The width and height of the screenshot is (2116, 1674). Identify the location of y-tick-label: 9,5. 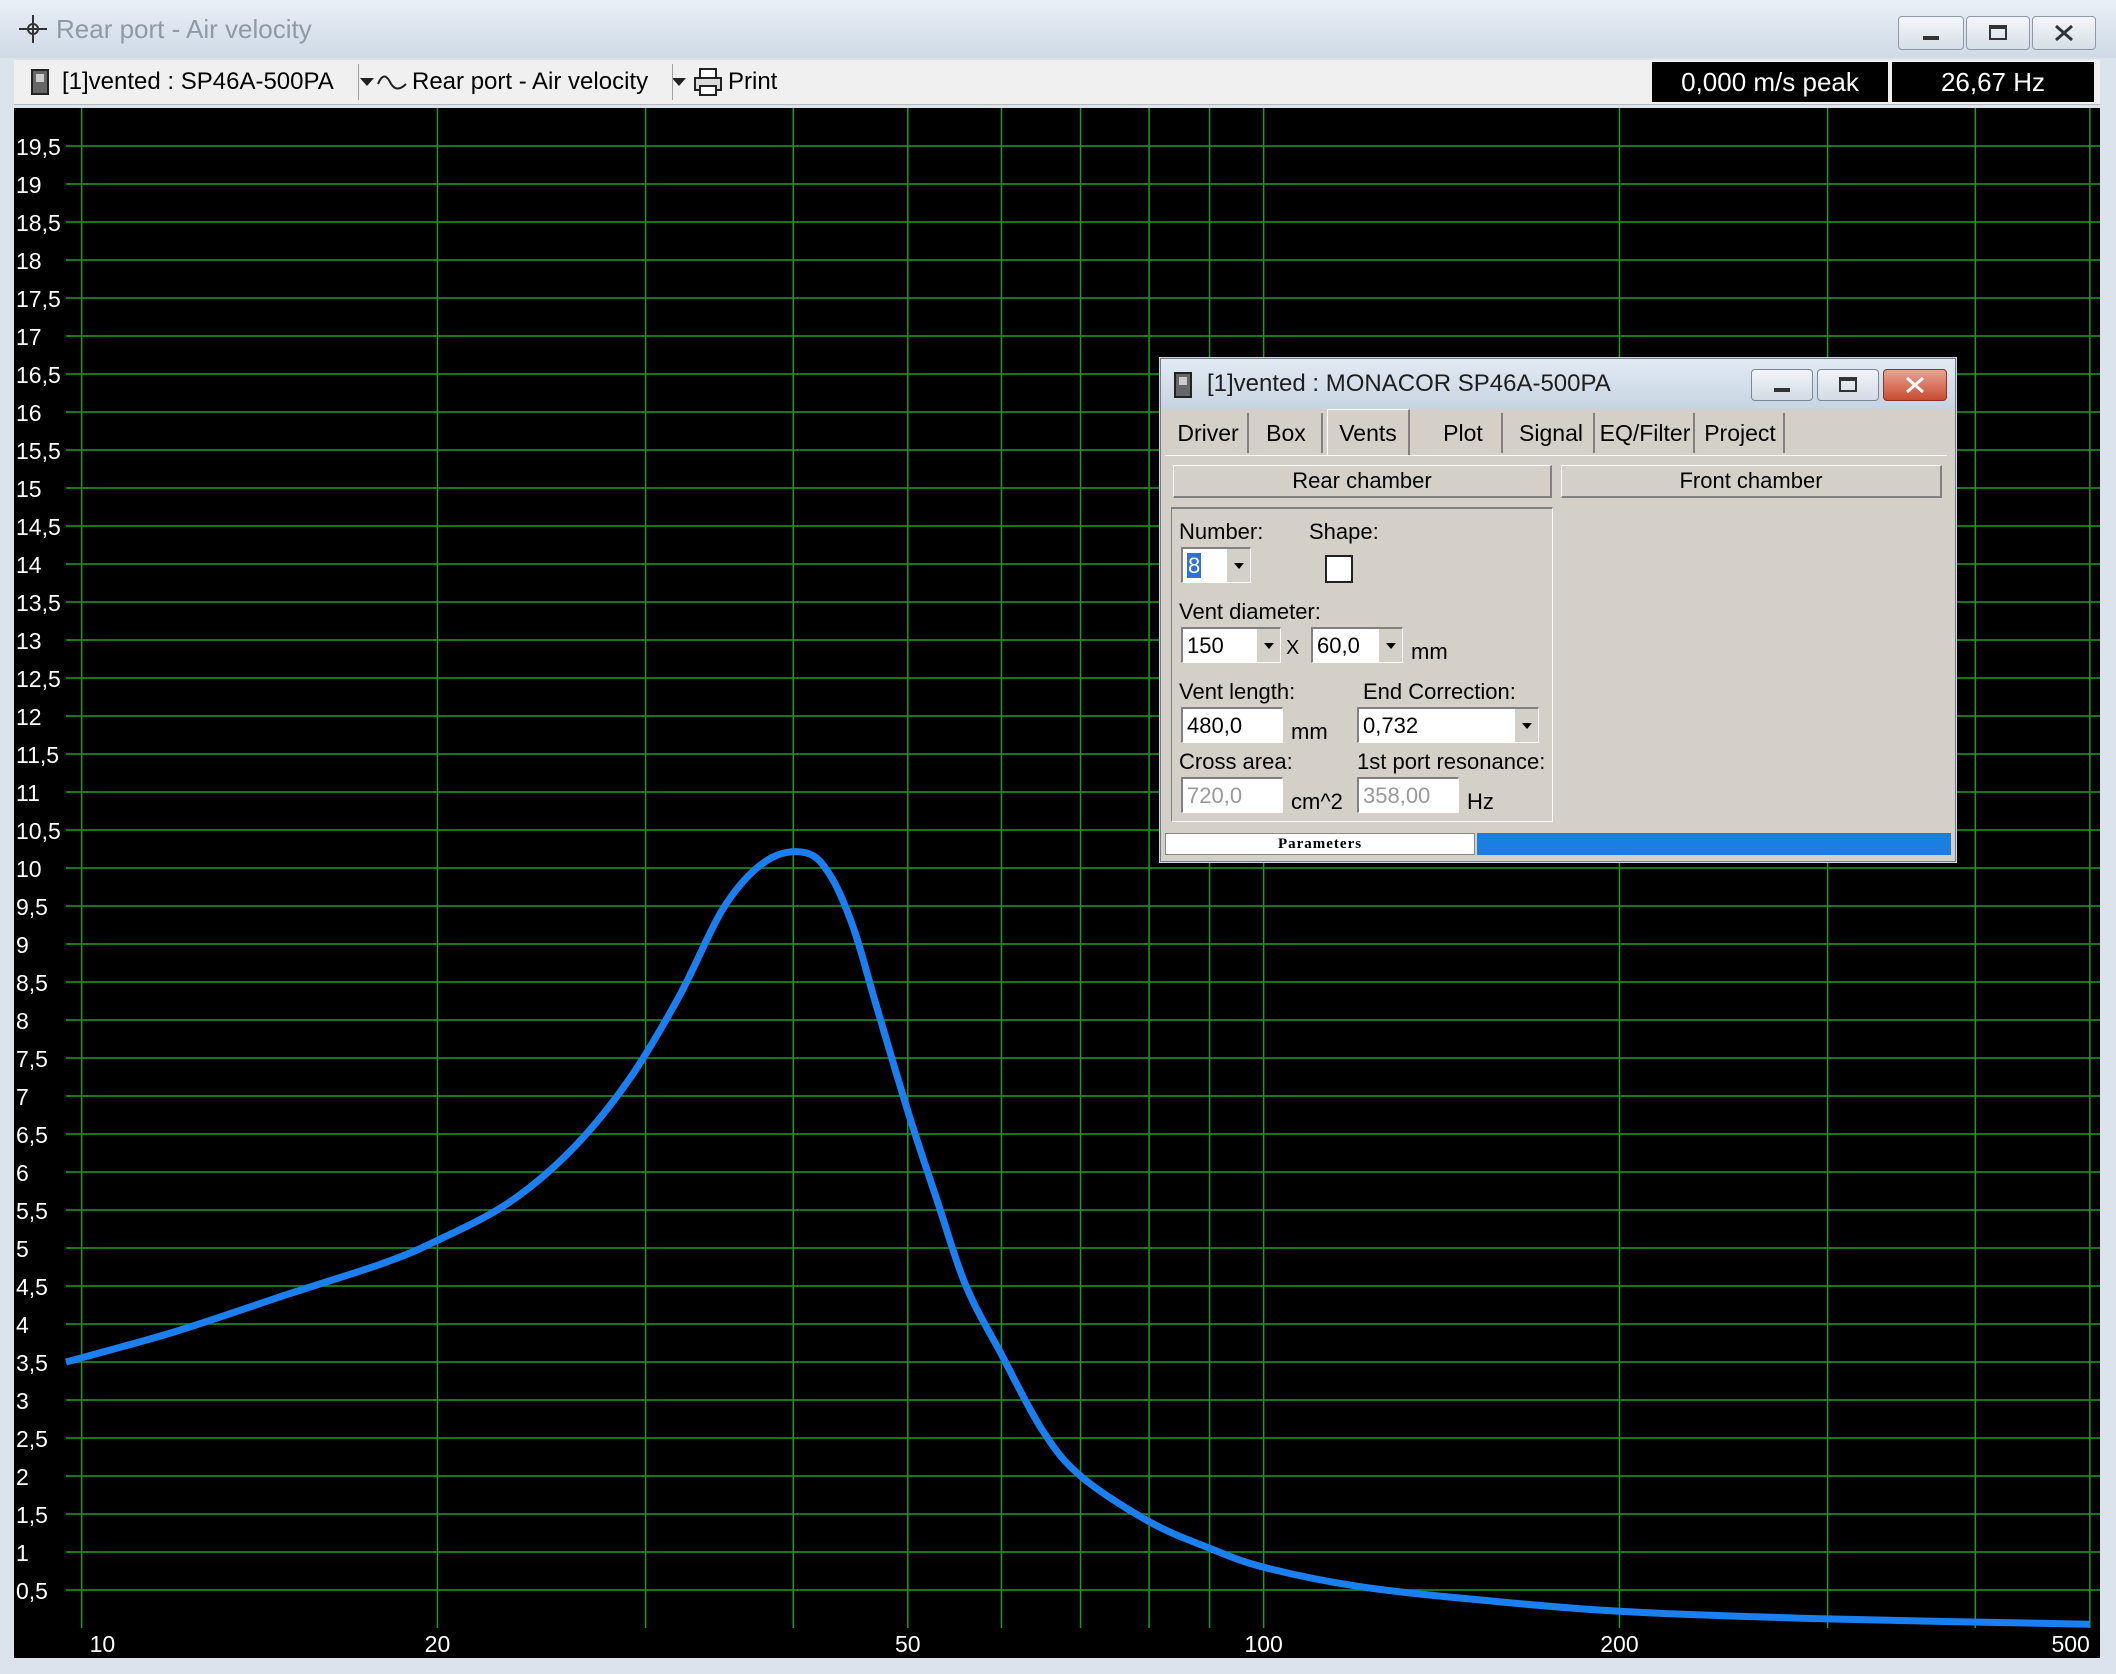
(32, 907).